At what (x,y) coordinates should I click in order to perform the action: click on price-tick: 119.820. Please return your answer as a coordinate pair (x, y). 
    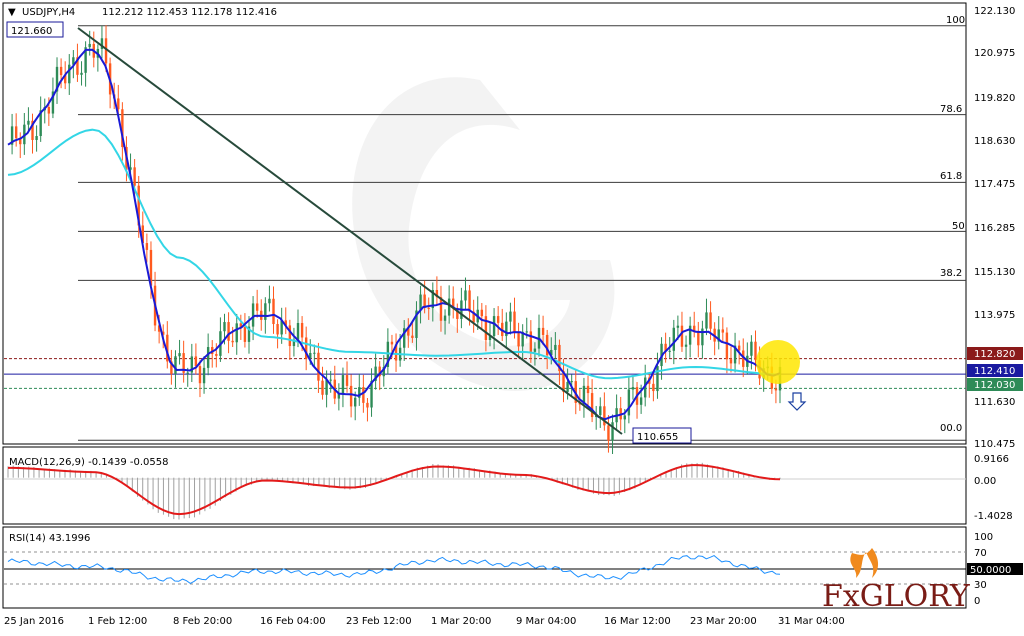
    Looking at the image, I should click on (994, 98).